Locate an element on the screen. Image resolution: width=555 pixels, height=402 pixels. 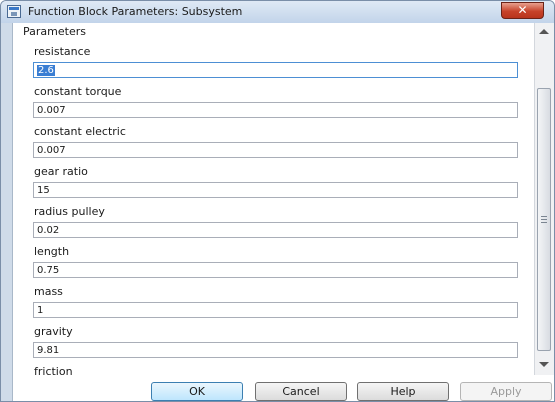
title-bar: Function Block Parameters: Subsystem ✕ is located at coordinates (277, 12).